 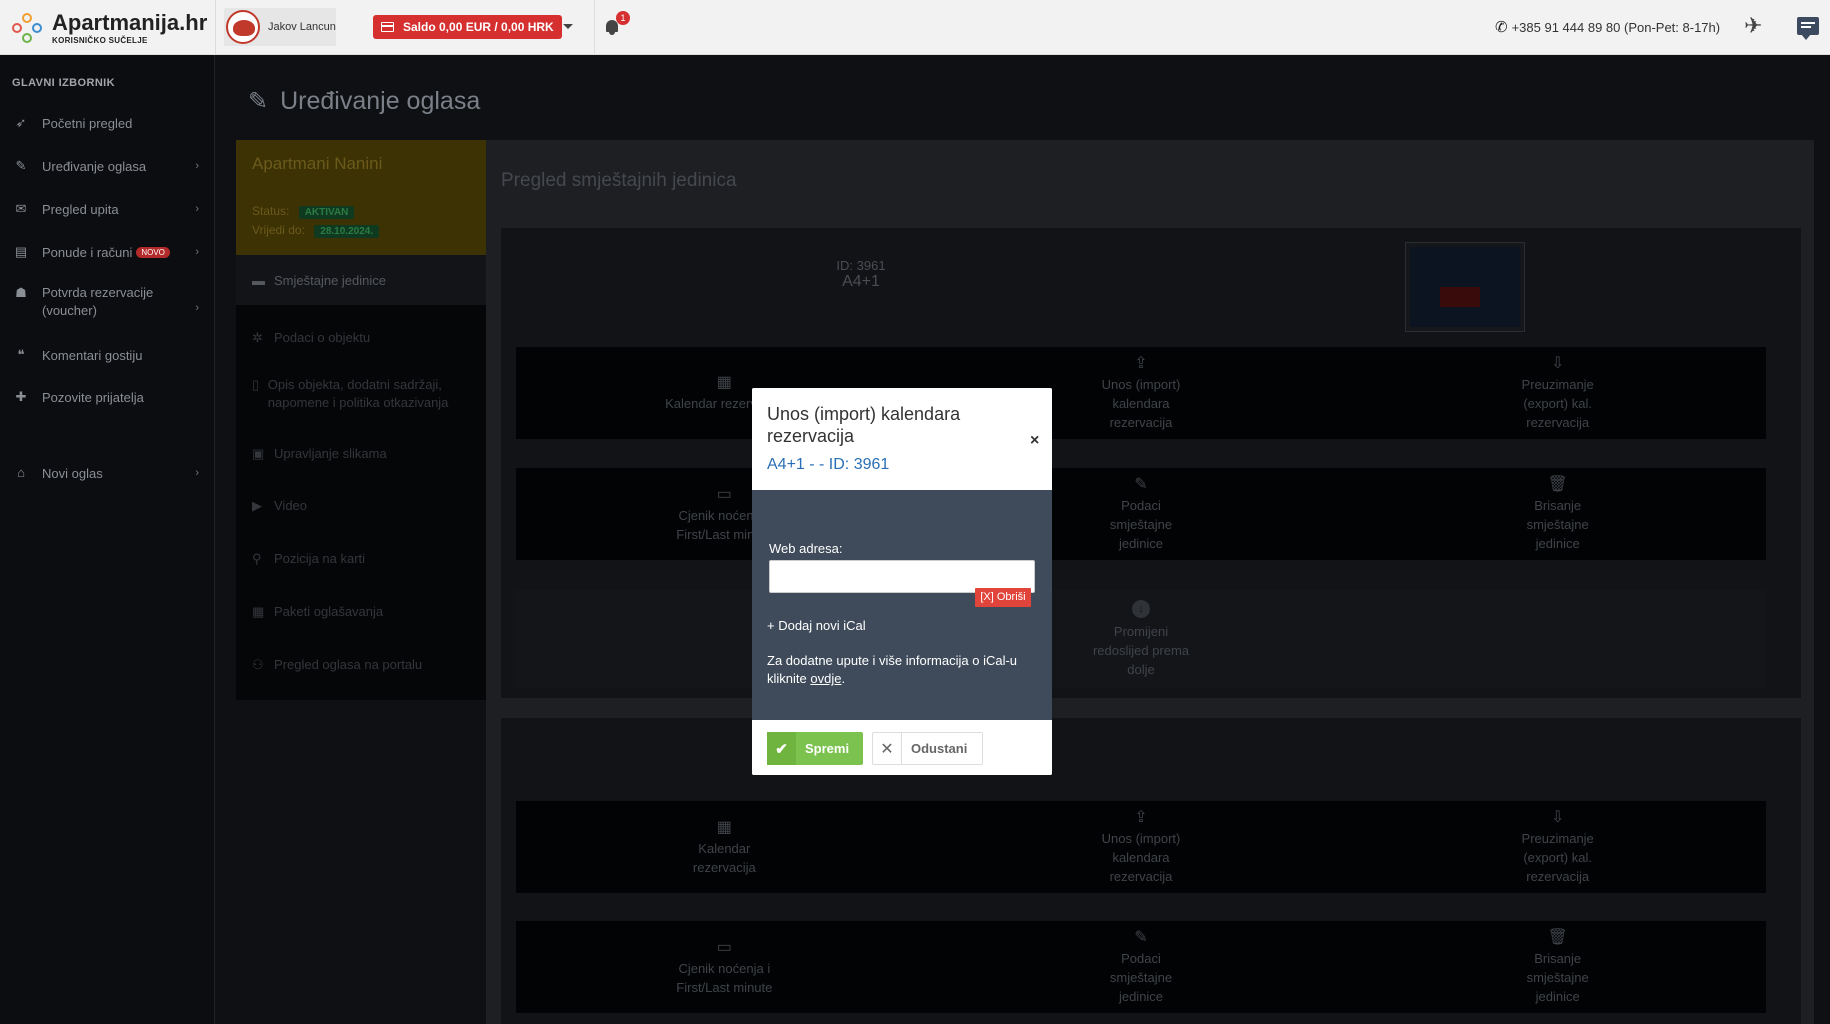 I want to click on notification-badge: 1, so click(x=623, y=18).